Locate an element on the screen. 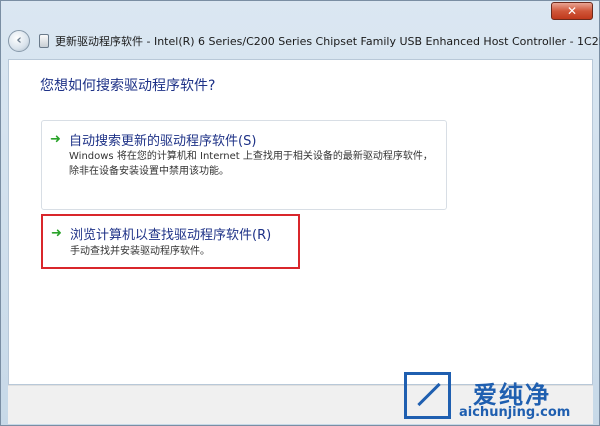  browse-computer-title: 浏览计算机以查找驱动程序软件(R) is located at coordinates (171, 235).